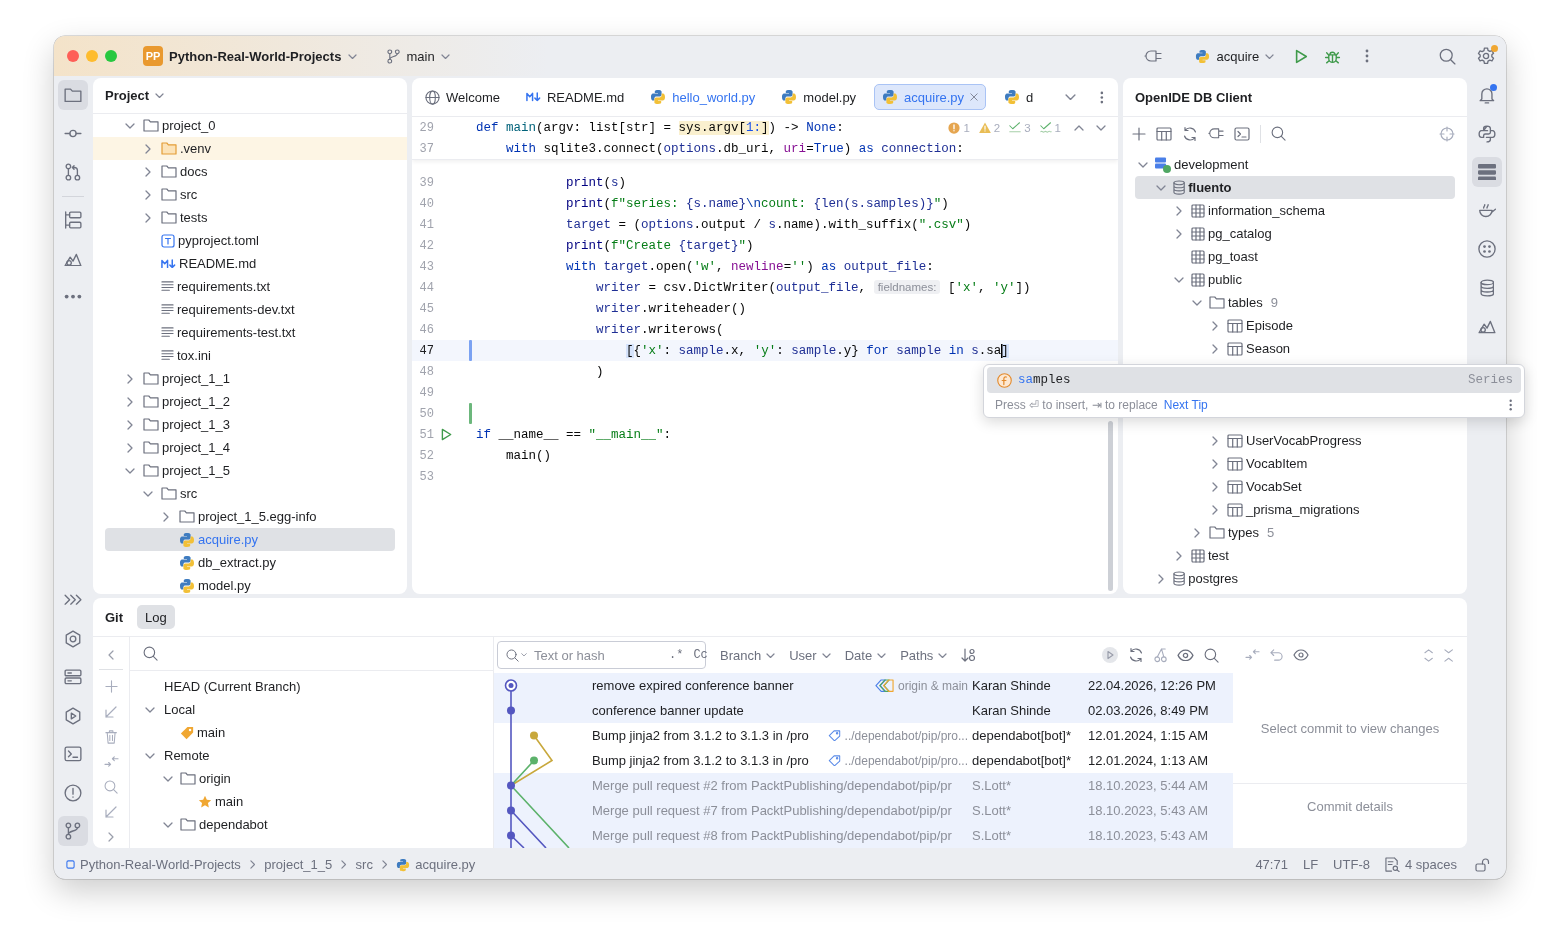  Describe the element at coordinates (250, 584) in the screenshot. I see `tree-item: model.py` at that location.